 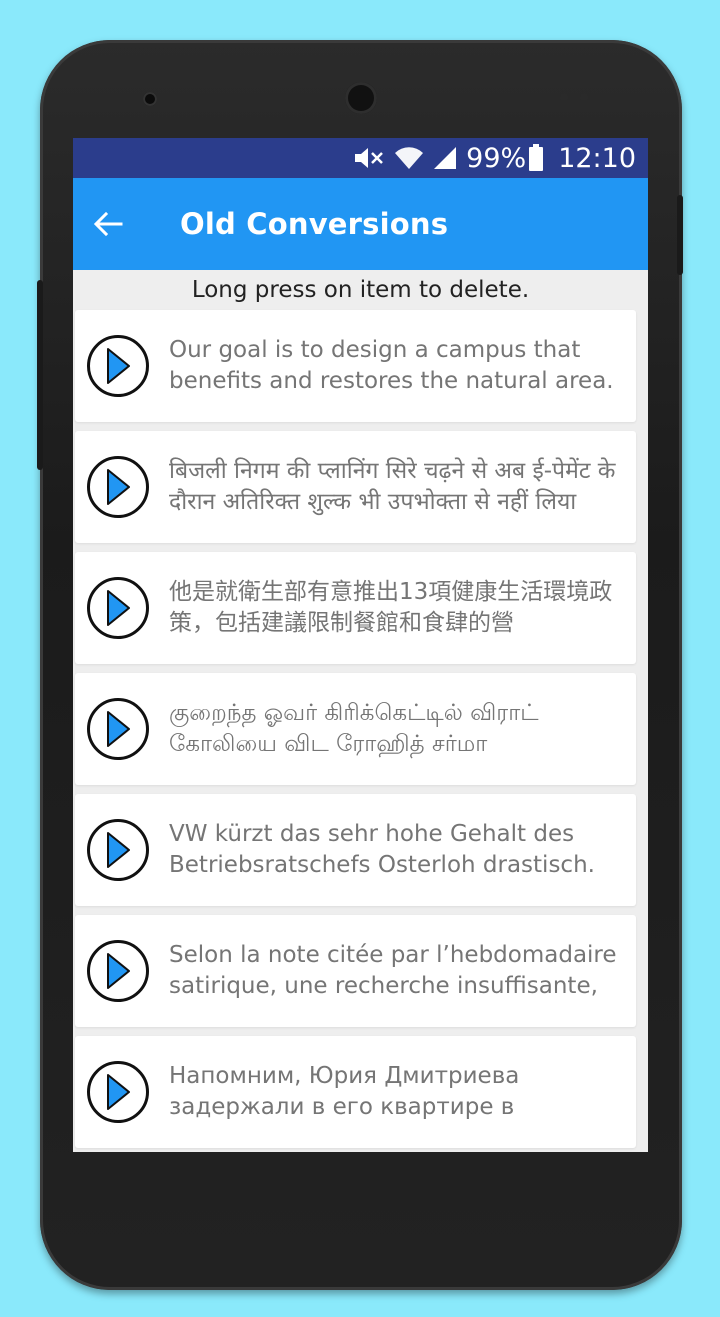 I want to click on earpiece-speaker, so click(x=361, y=98).